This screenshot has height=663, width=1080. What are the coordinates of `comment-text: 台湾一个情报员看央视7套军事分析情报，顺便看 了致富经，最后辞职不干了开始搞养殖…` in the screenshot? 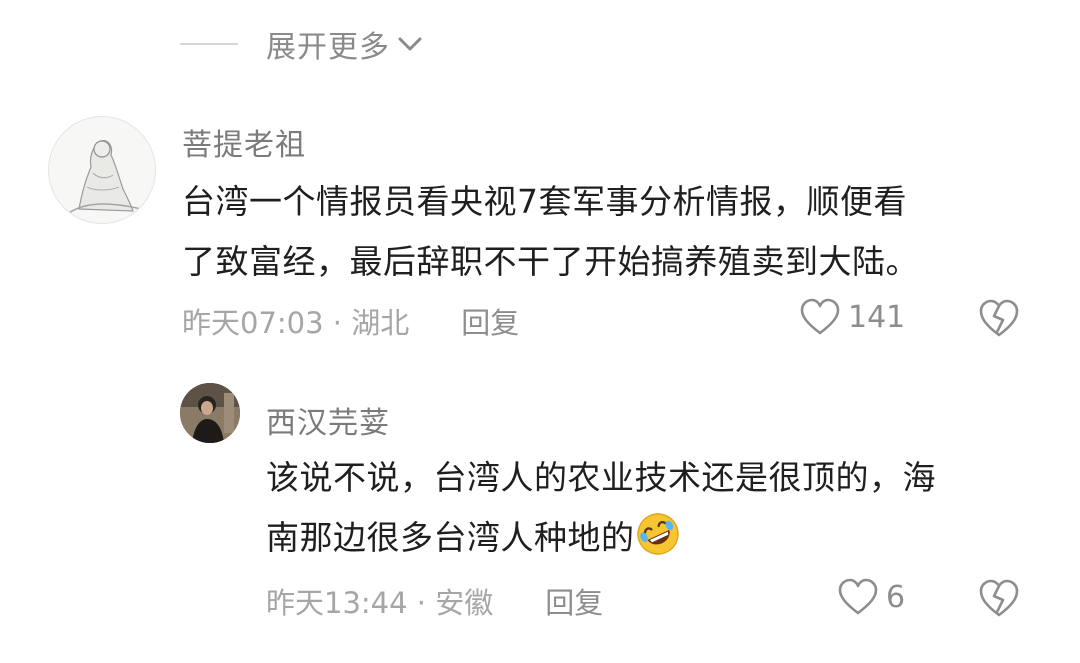 It's located at (550, 232).